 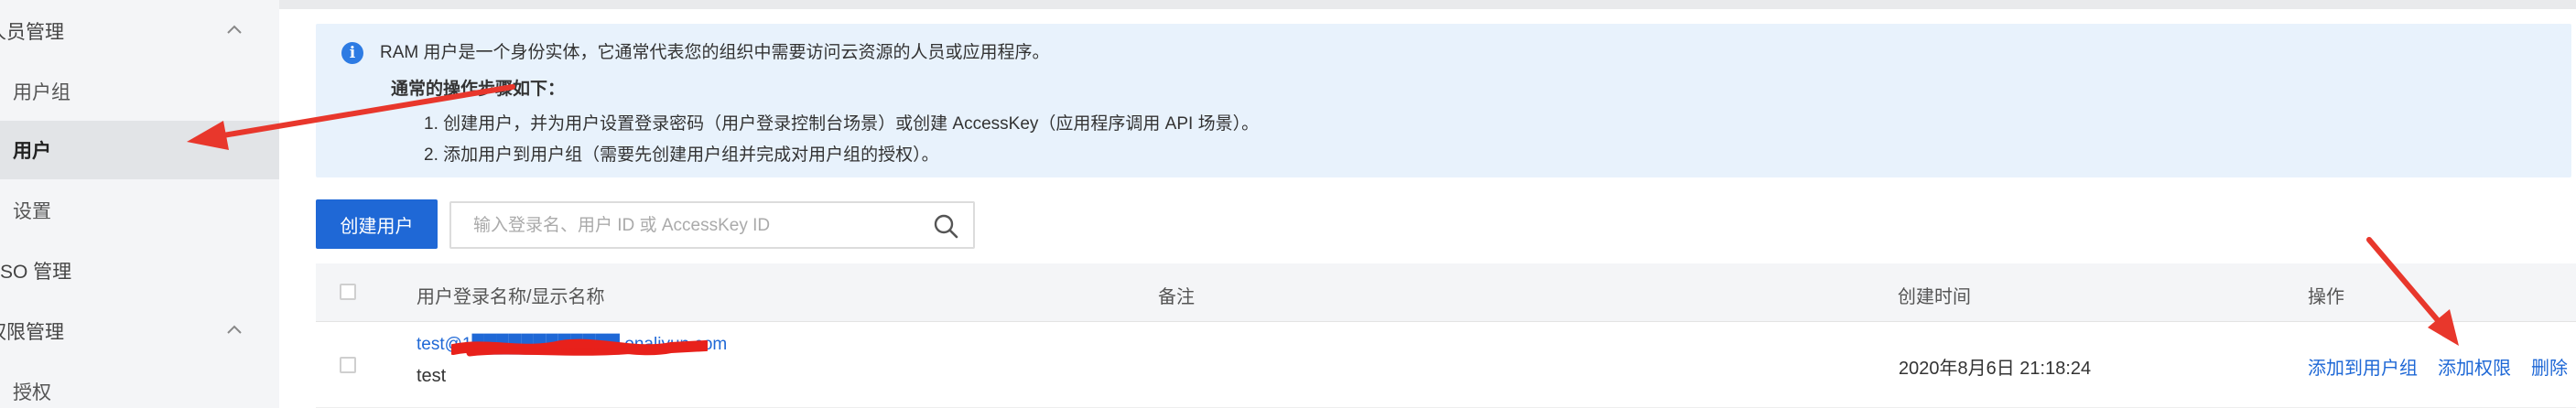 What do you see at coordinates (2475, 366) in the screenshot?
I see `add-permission-link: 添加权限` at bounding box center [2475, 366].